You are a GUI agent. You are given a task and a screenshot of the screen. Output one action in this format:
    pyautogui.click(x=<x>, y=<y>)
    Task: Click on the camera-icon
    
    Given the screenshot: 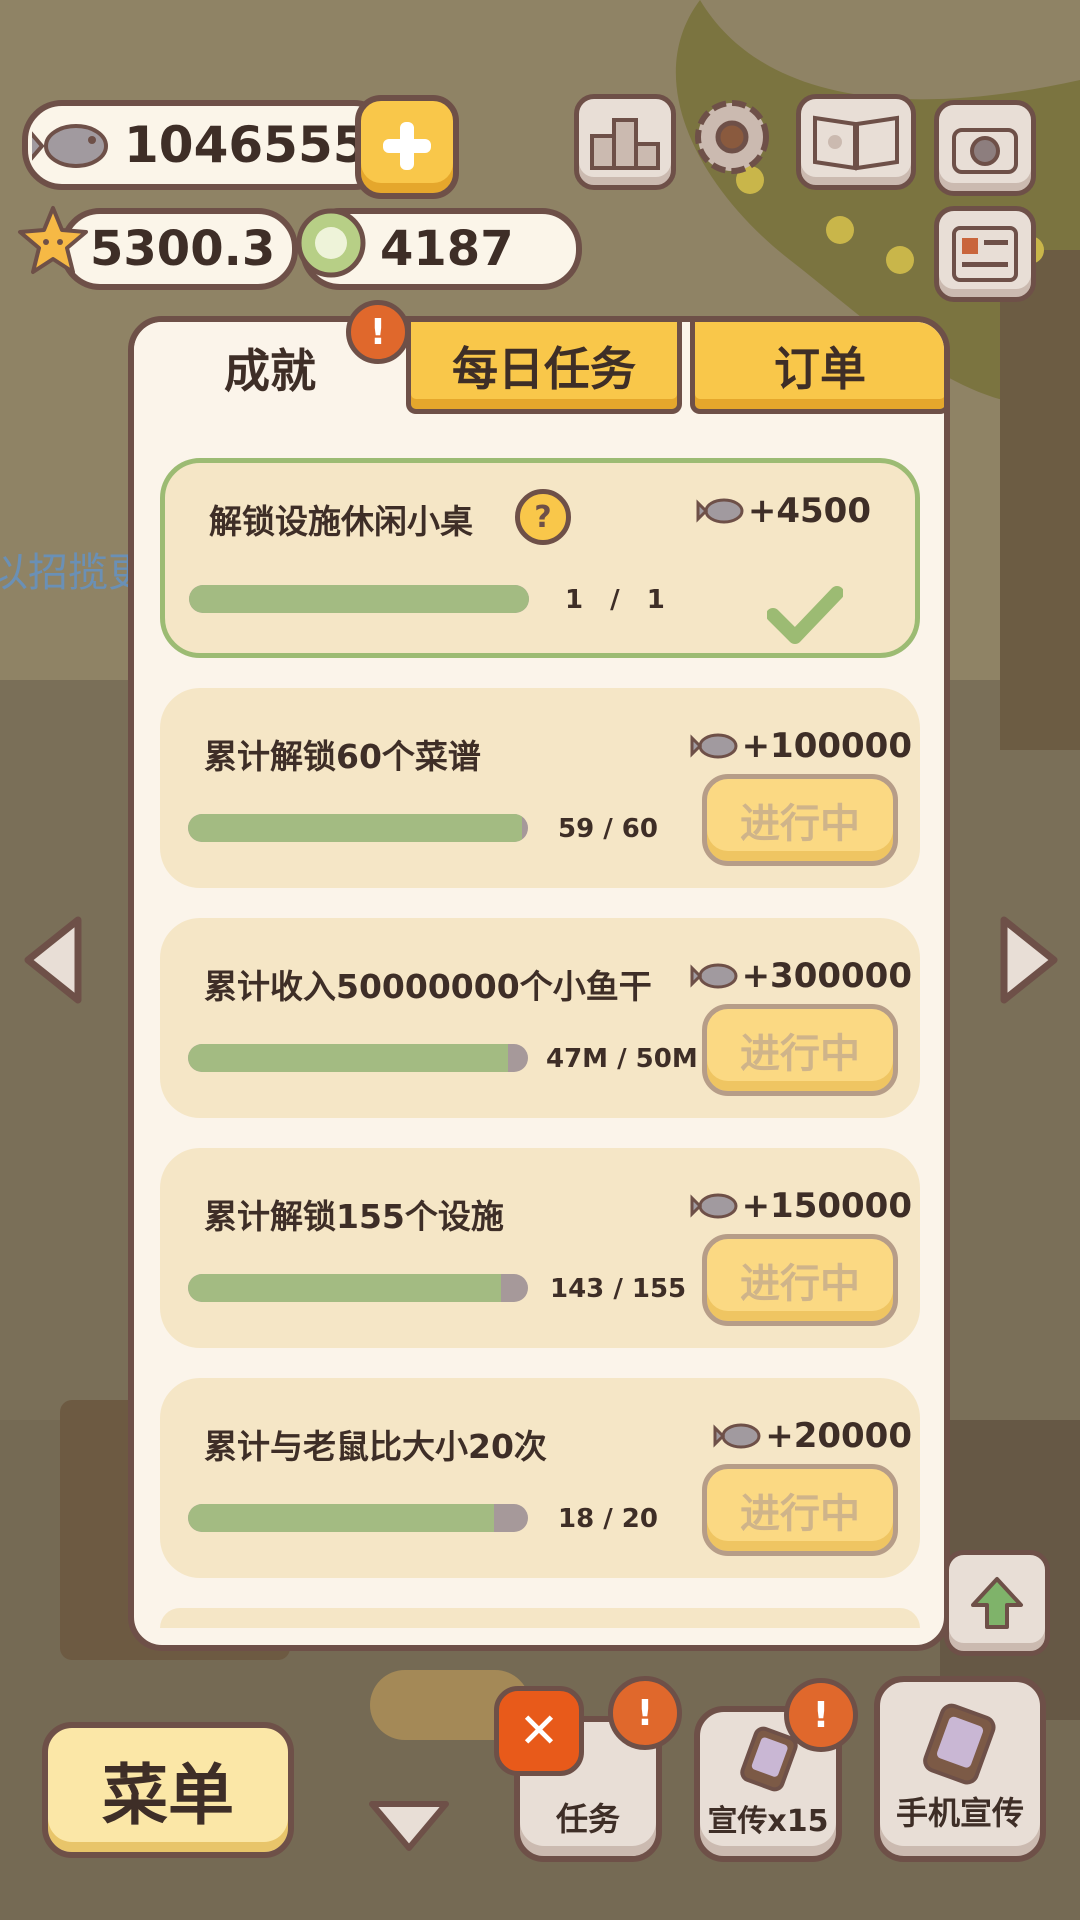 What is the action you would take?
    pyautogui.click(x=985, y=151)
    